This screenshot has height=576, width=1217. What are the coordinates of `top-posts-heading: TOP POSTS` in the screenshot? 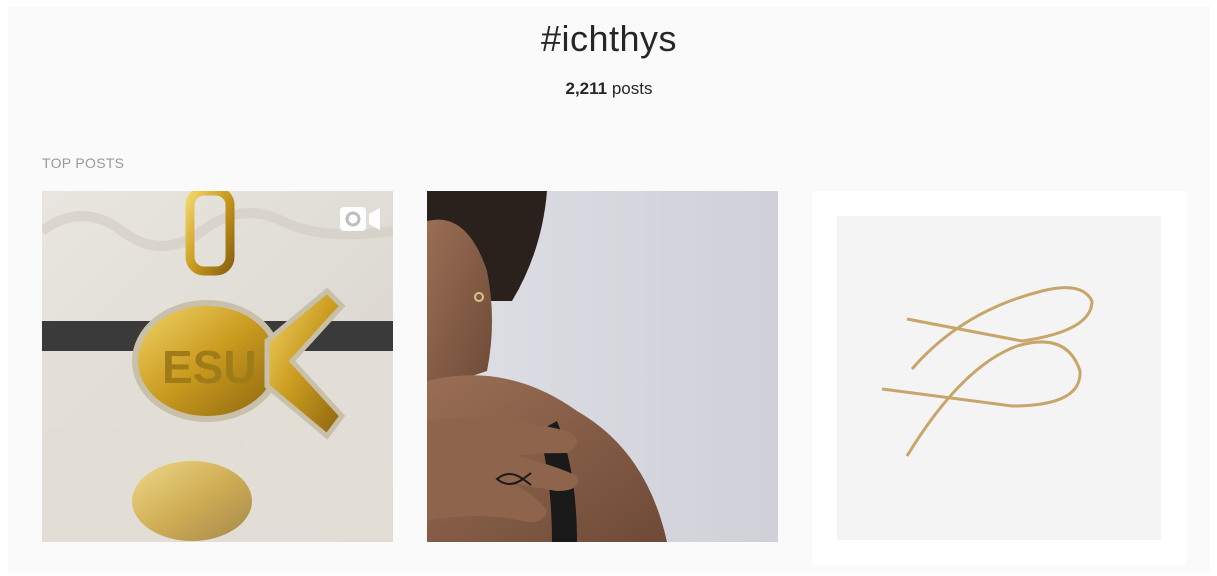 It's located at (83, 163).